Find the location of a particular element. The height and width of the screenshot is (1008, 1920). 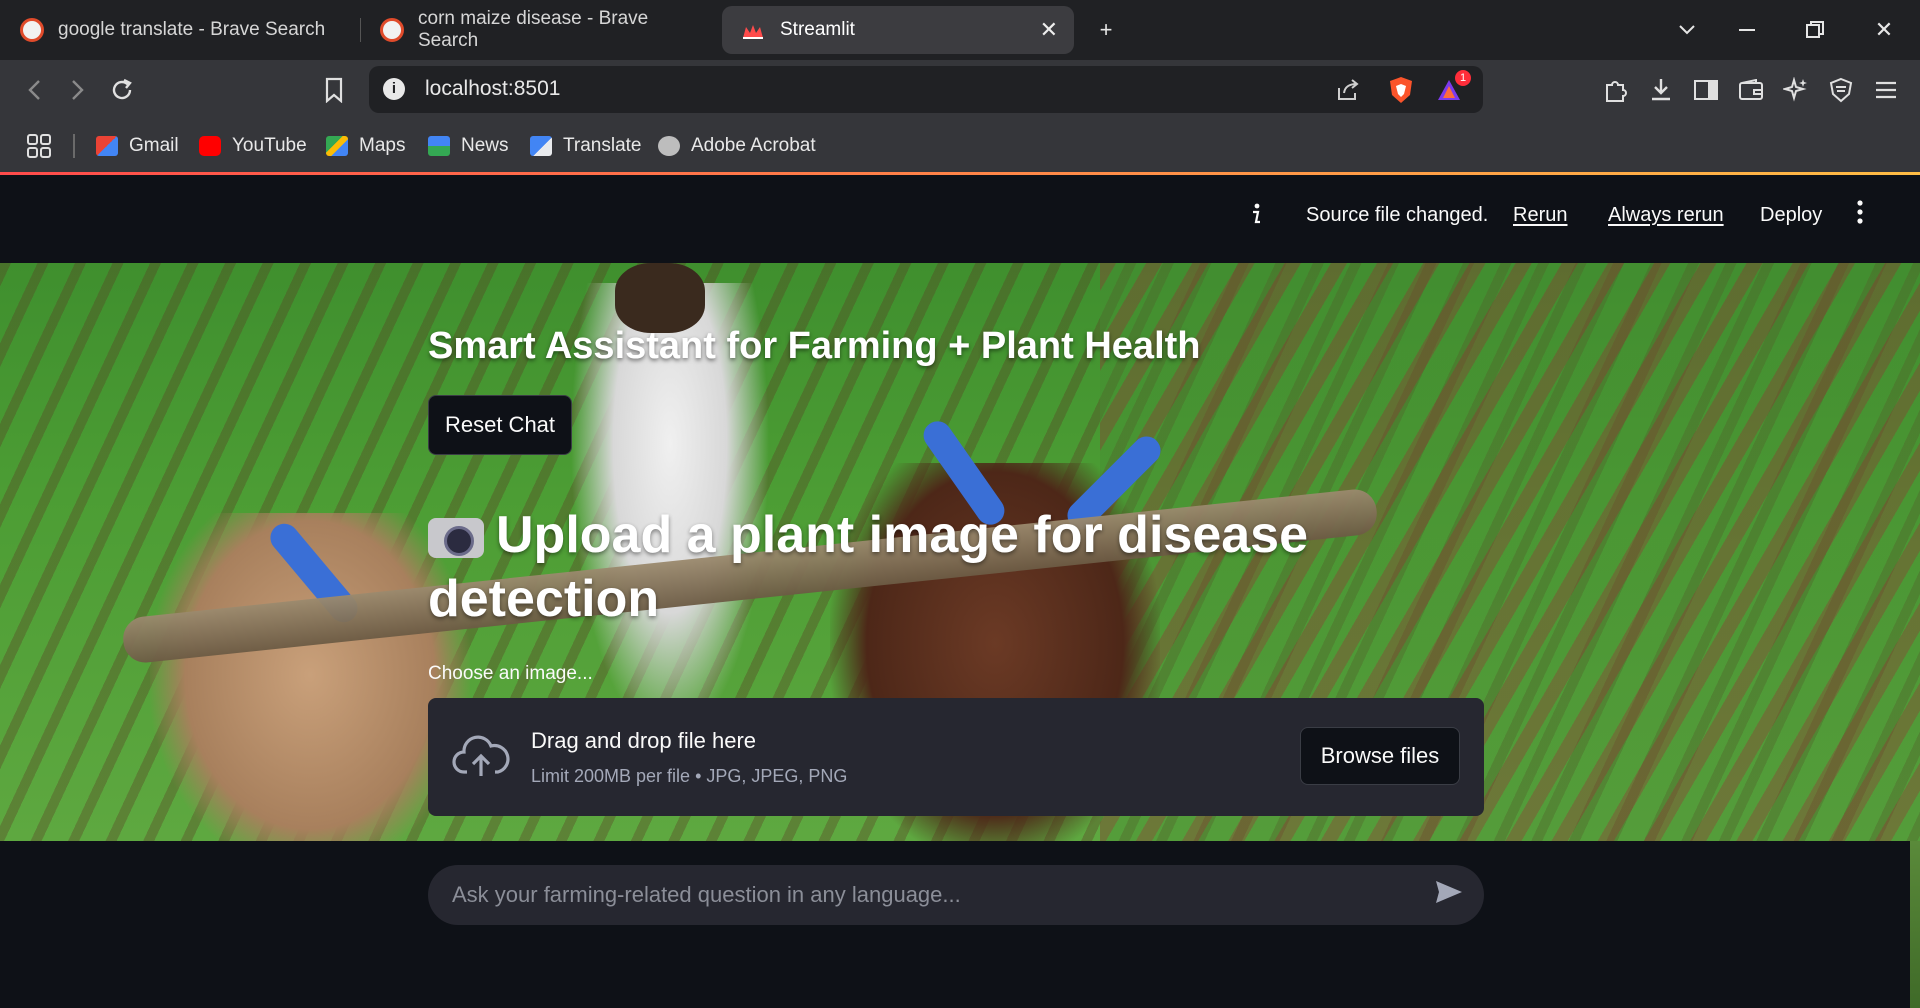

extensions-icon is located at coordinates (1616, 90).